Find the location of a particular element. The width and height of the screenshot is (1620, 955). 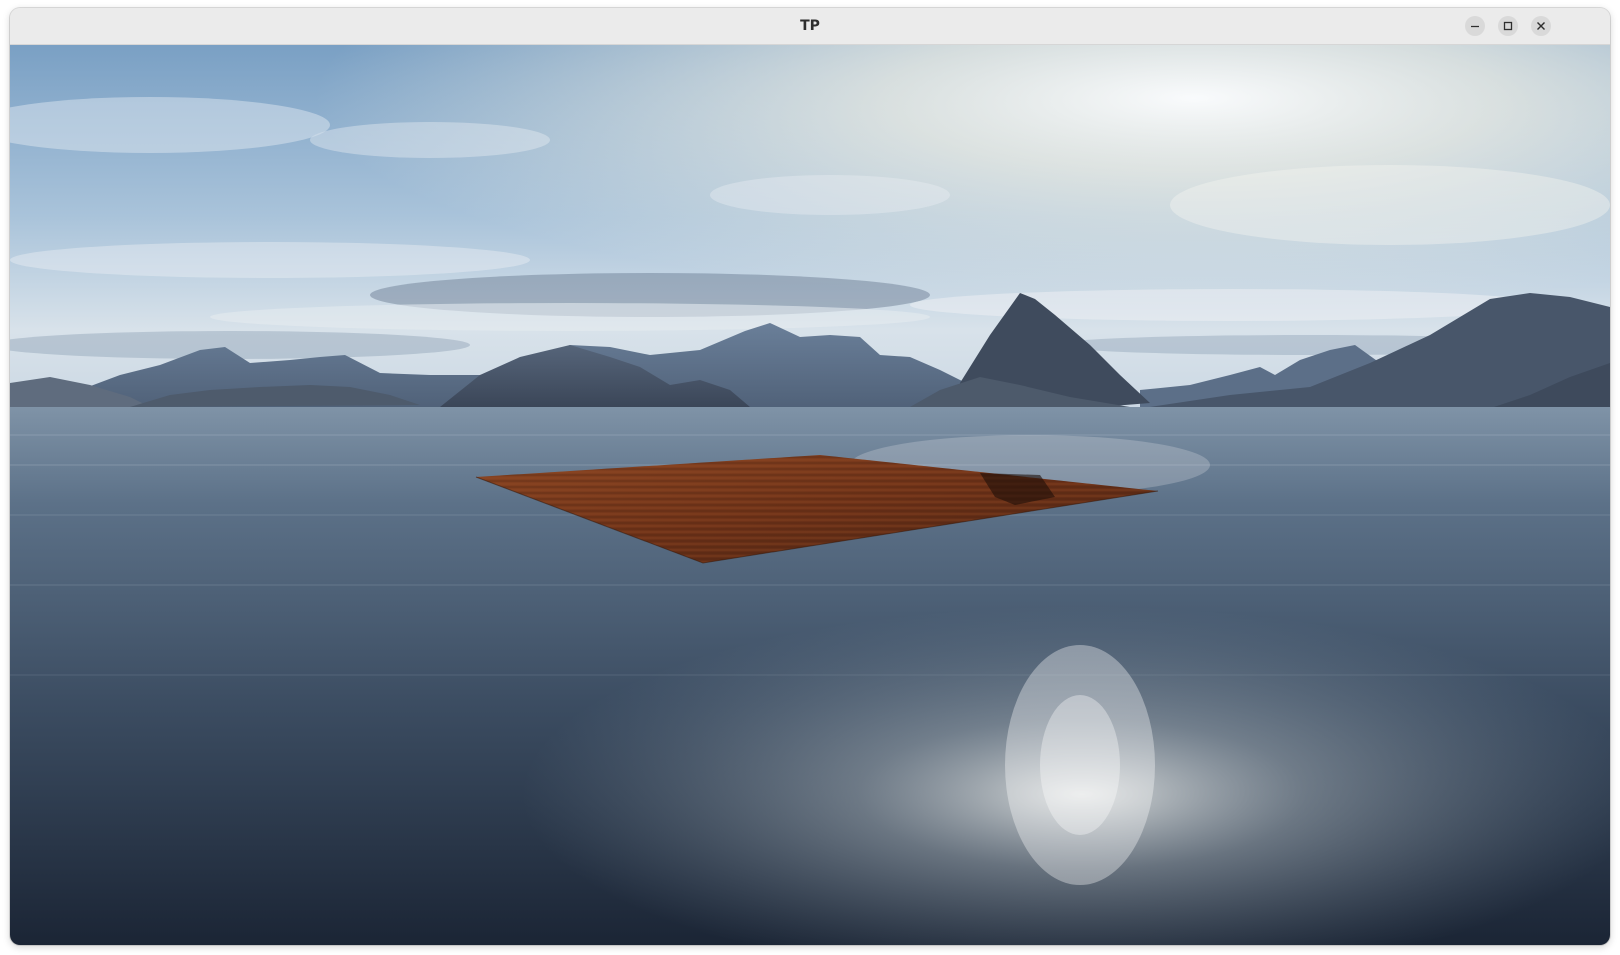

maximize-icon is located at coordinates (1508, 26).